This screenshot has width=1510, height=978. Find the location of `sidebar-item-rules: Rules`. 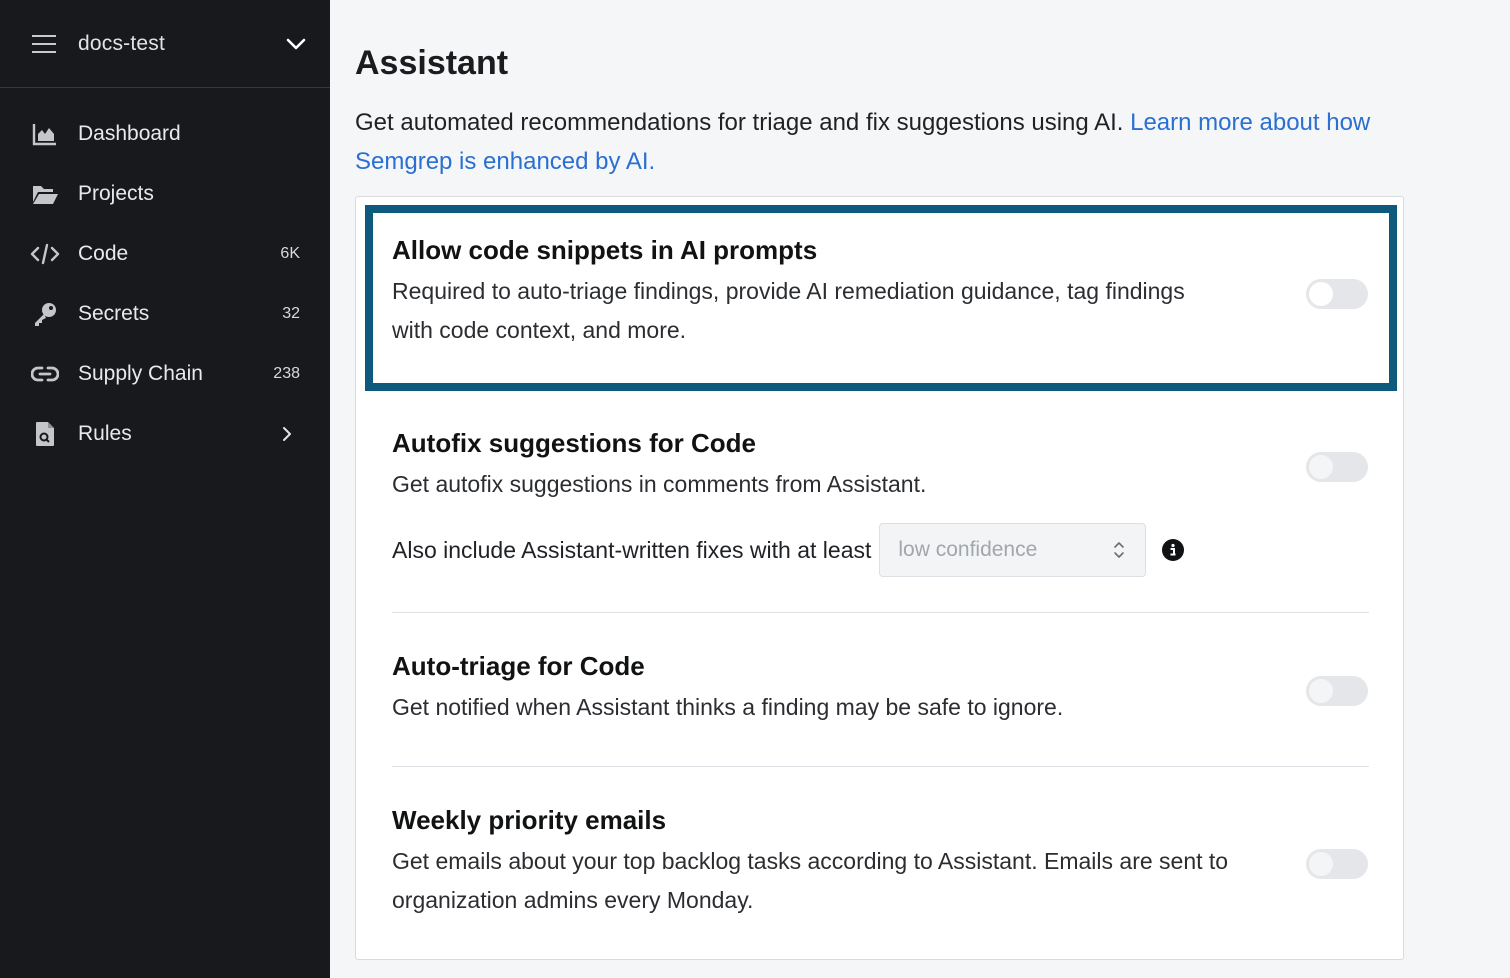

sidebar-item-rules: Rules is located at coordinates (165, 434).